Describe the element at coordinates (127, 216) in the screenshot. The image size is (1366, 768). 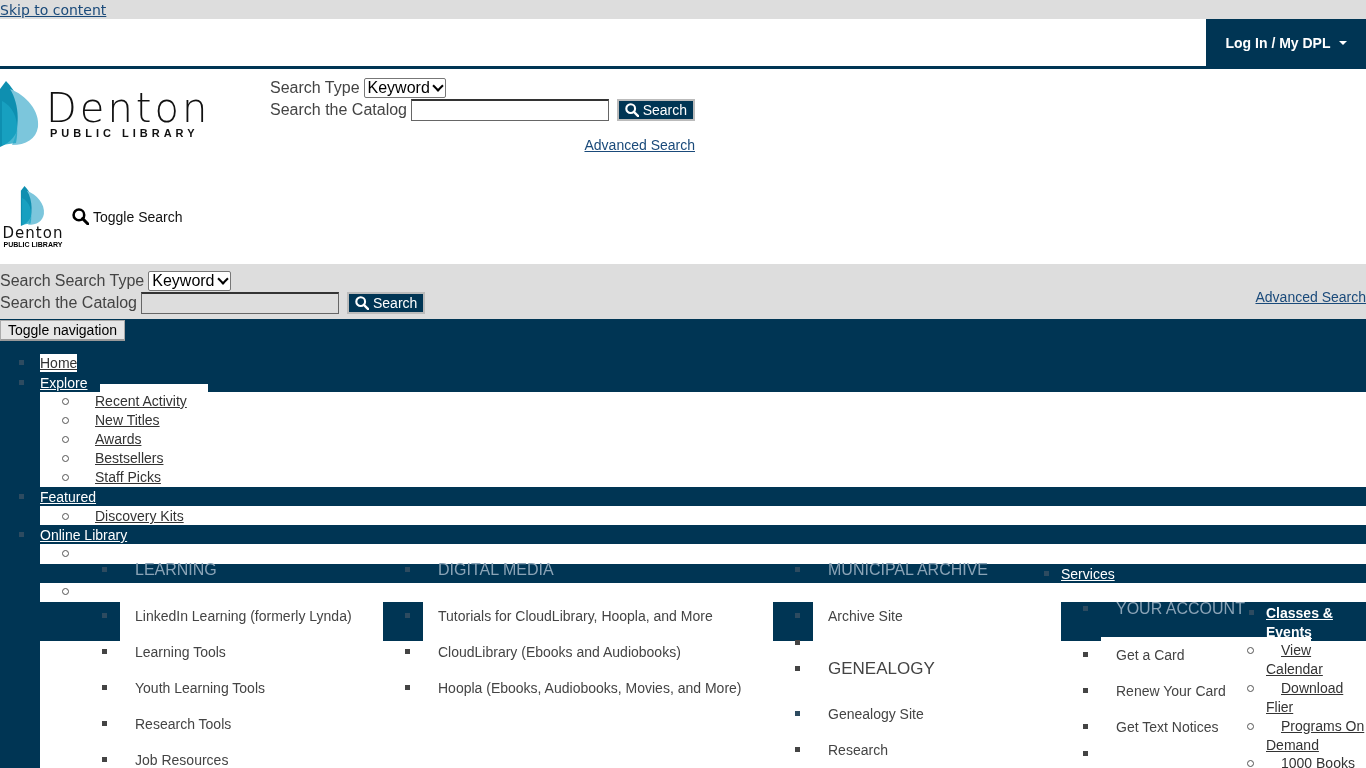
I see `toggle-search-button: Toggle Search` at that location.